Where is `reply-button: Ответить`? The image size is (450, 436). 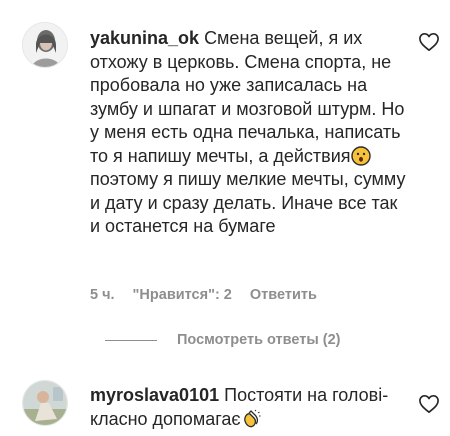 reply-button: Ответить is located at coordinates (283, 295).